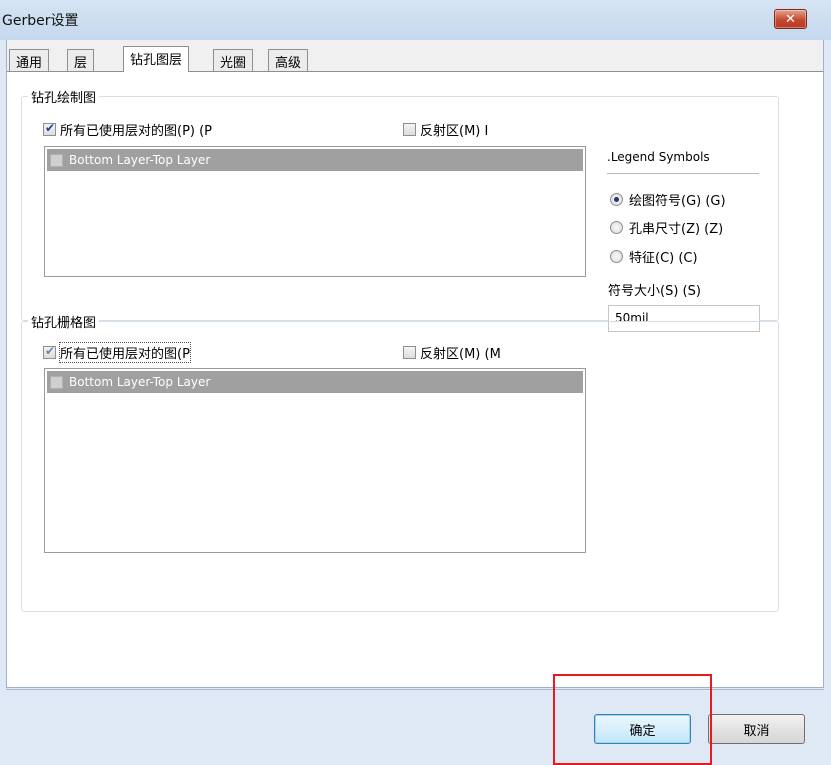 The image size is (831, 765). I want to click on close-button: ✕, so click(790, 19).